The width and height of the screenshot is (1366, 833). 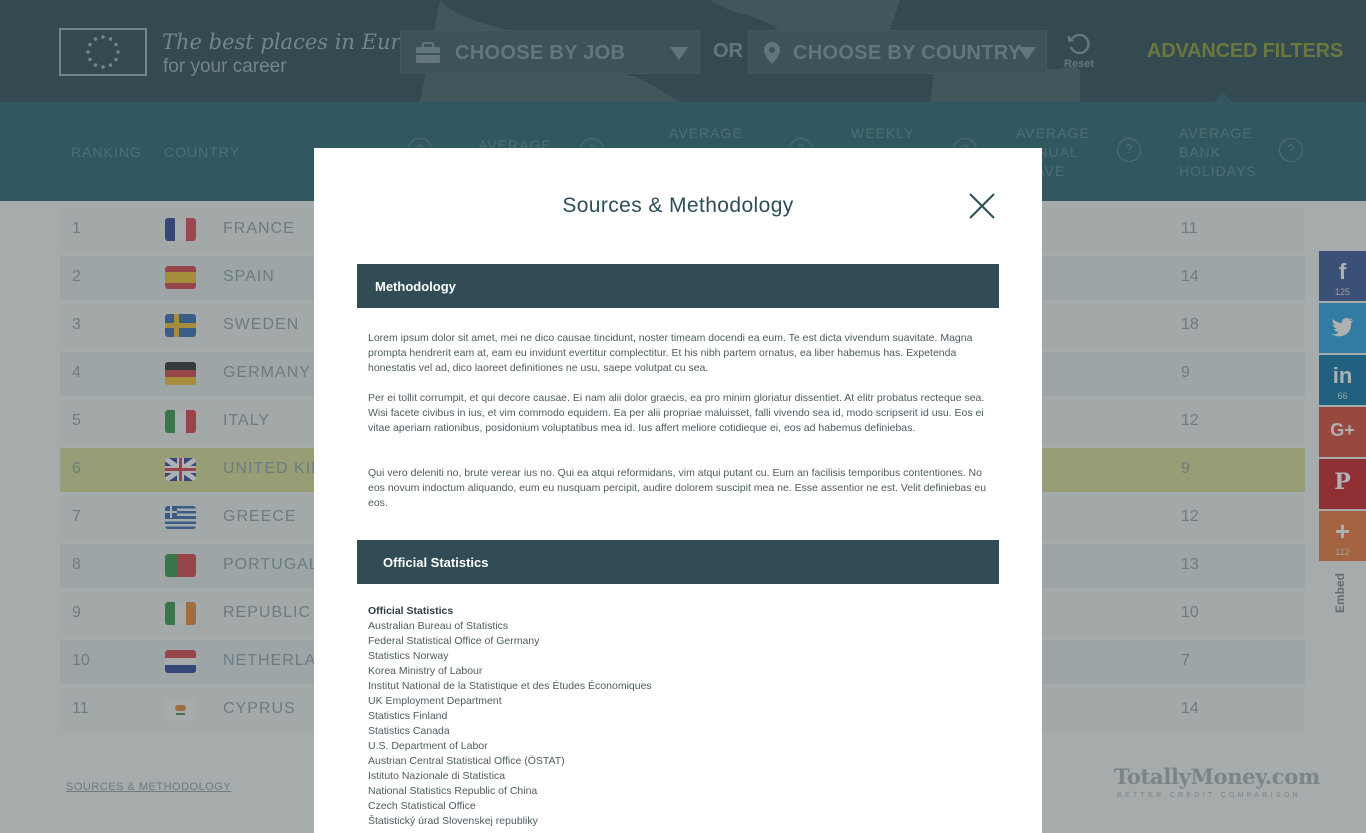 What do you see at coordinates (411, 611) in the screenshot?
I see `statistics-subheading: Official Statistics` at bounding box center [411, 611].